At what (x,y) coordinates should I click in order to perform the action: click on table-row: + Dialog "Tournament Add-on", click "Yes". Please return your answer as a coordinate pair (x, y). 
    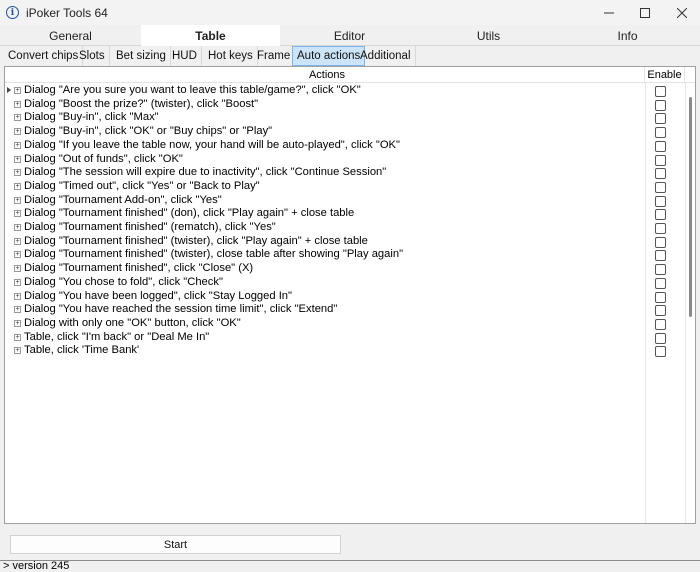
    Looking at the image, I should click on (345, 201).